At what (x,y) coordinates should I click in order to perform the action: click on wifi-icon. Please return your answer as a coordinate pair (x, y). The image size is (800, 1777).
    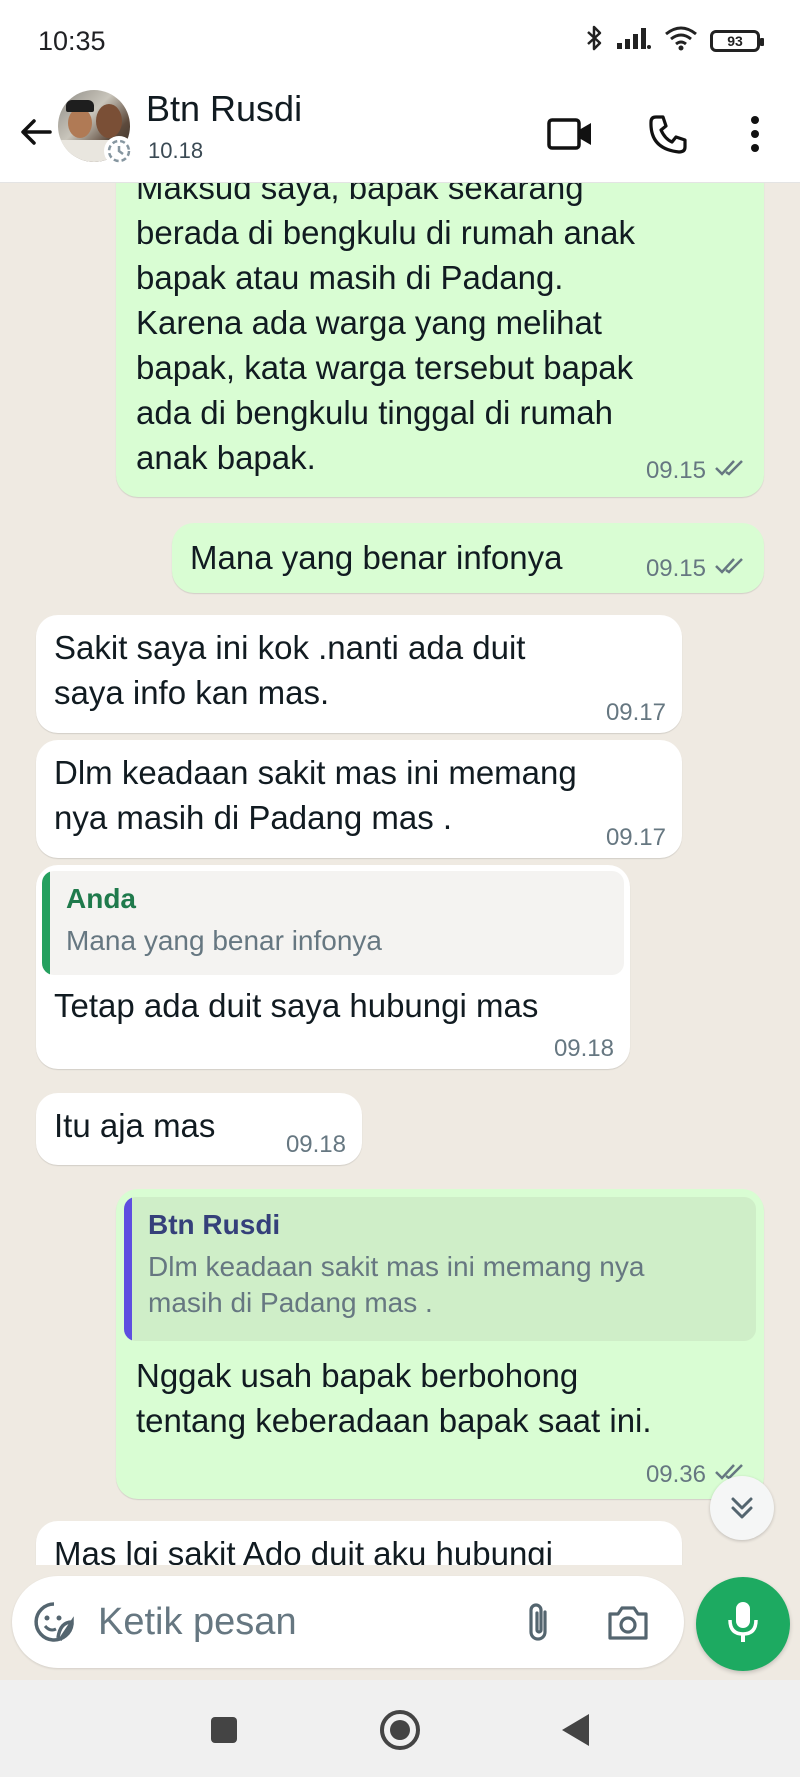
    Looking at the image, I should click on (681, 40).